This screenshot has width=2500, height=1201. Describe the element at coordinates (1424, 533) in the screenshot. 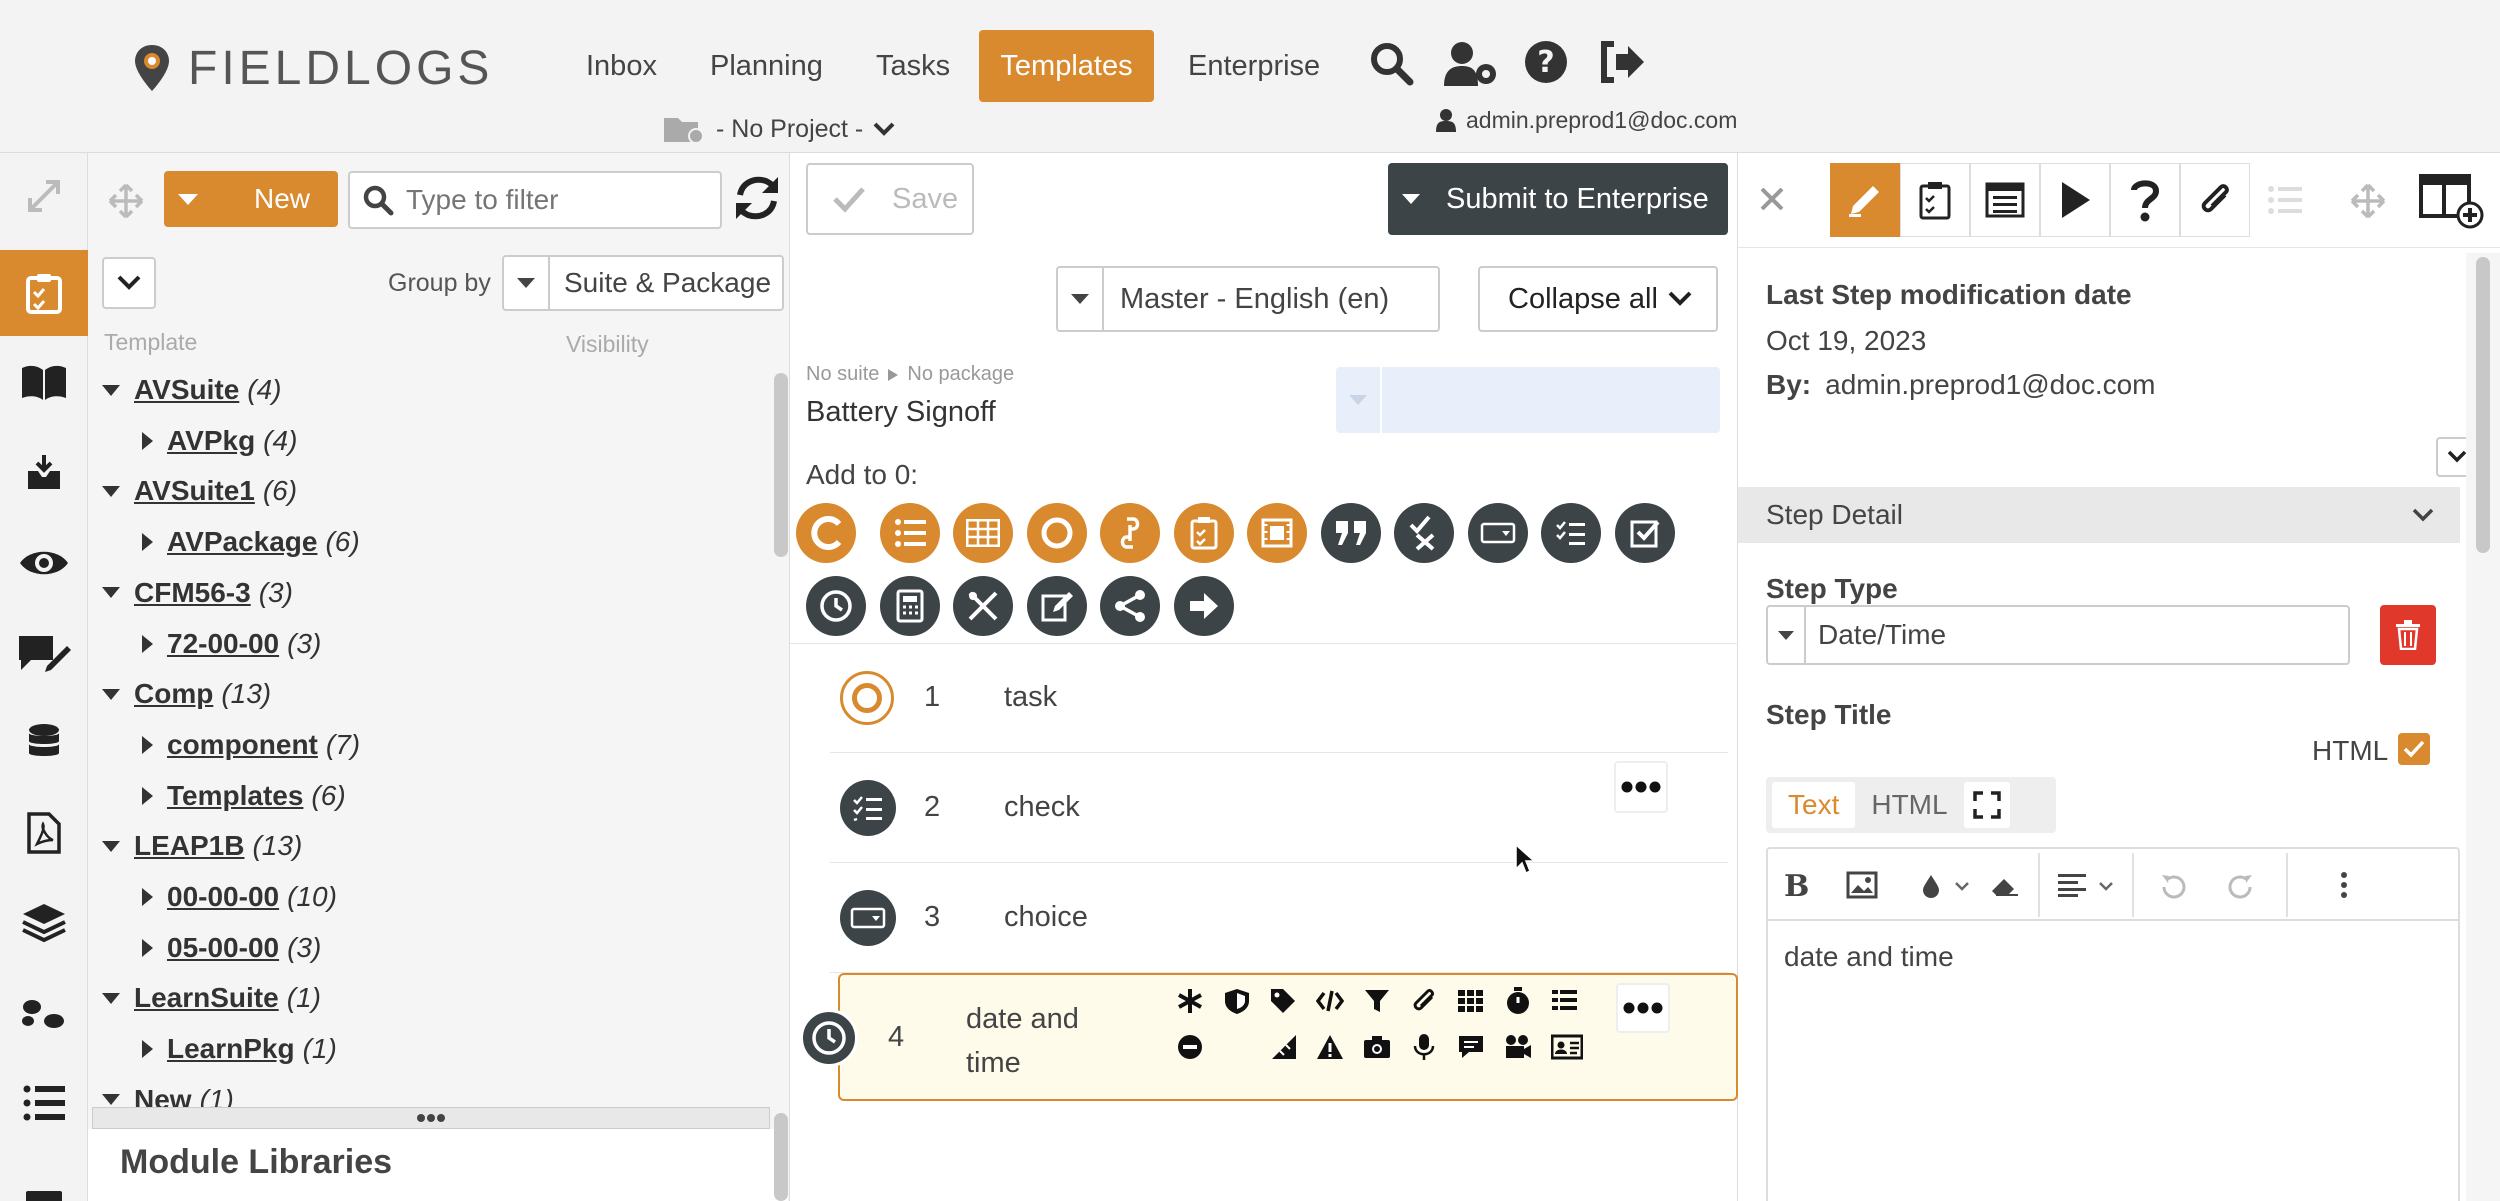

I see `check-x-icon` at that location.